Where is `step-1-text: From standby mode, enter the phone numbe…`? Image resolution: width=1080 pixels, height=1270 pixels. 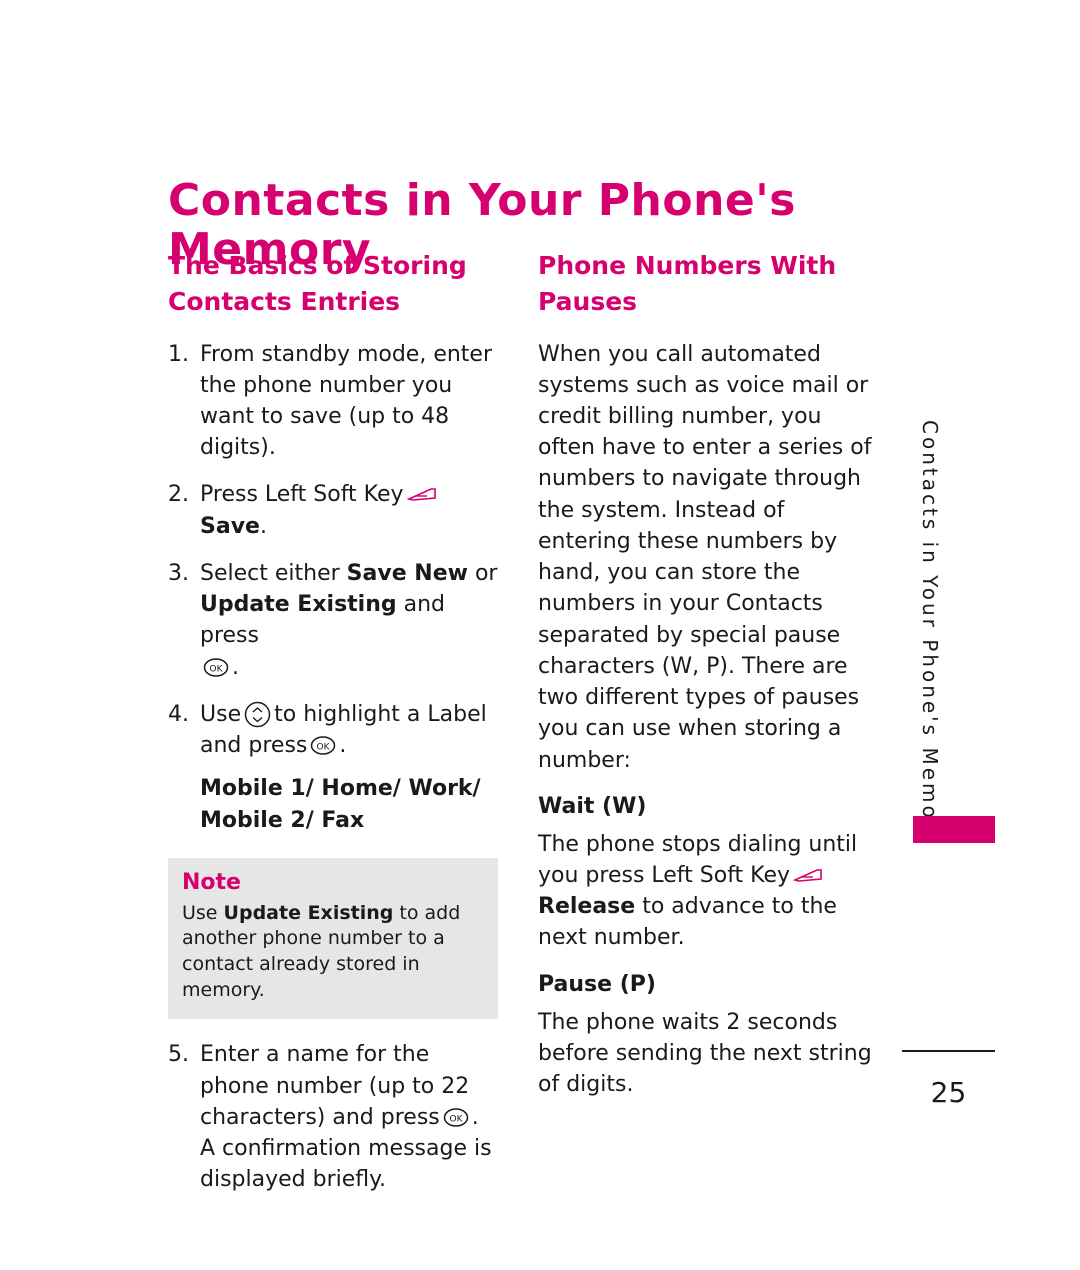
step-1-text: From standby mode, enter the phone numbe… is located at coordinates (346, 401).